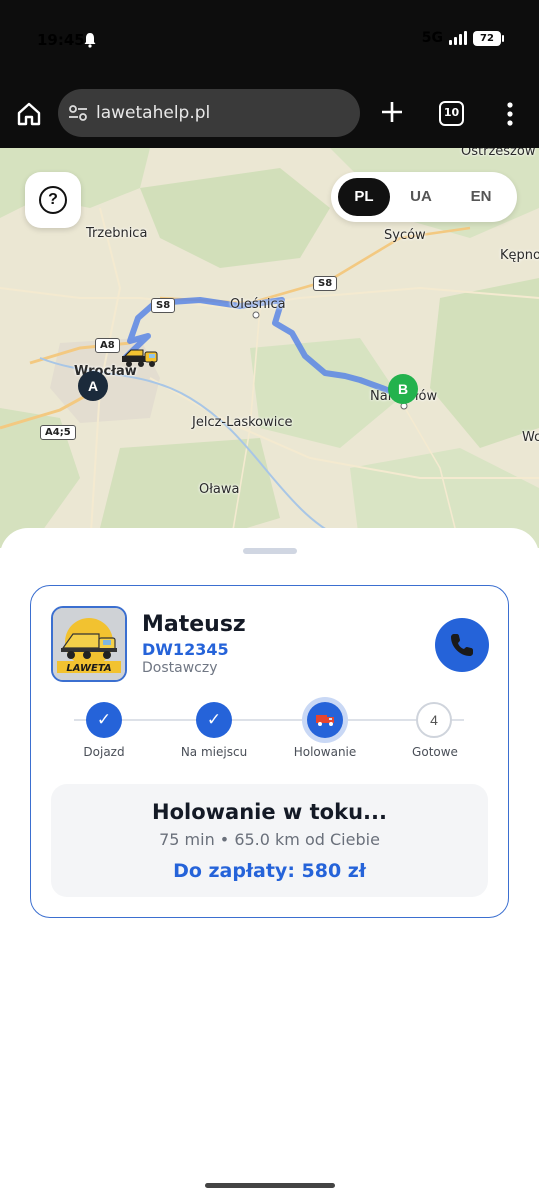 The image size is (539, 1200). Describe the element at coordinates (270, 551) in the screenshot. I see `sheet-drag-handle` at that location.